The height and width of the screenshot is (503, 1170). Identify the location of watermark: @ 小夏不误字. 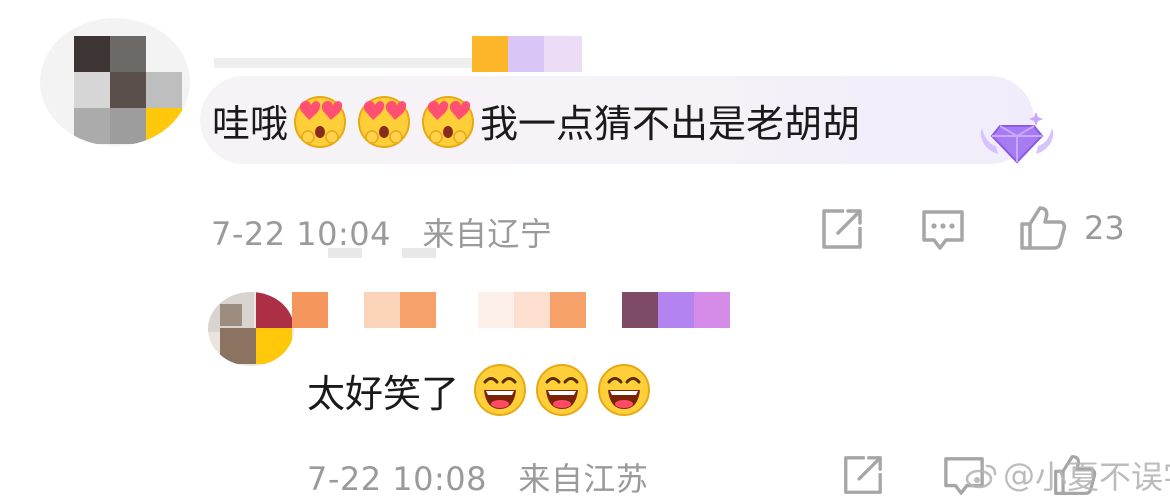
(1067, 475).